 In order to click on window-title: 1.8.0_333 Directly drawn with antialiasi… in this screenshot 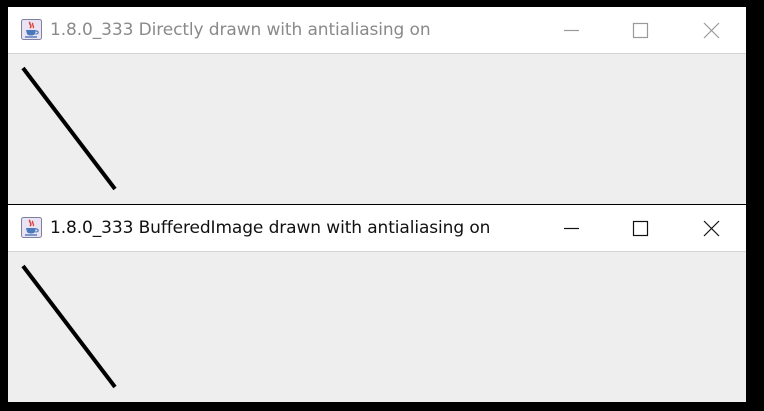, I will do `click(240, 30)`.